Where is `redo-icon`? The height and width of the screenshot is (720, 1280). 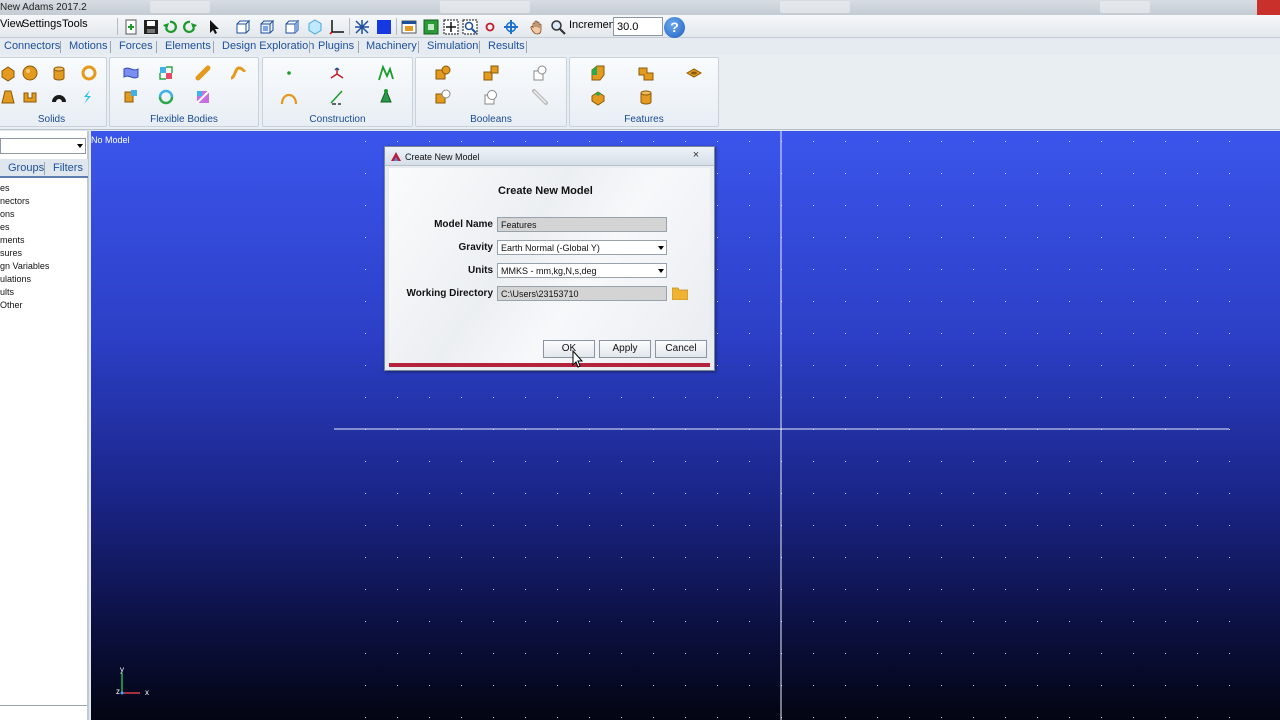 redo-icon is located at coordinates (190, 26).